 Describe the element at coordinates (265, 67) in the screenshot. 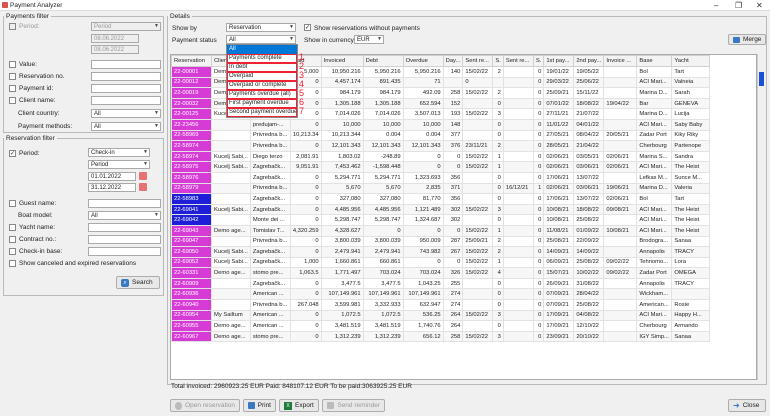

I see `dropdown-option: In debt 2` at that location.